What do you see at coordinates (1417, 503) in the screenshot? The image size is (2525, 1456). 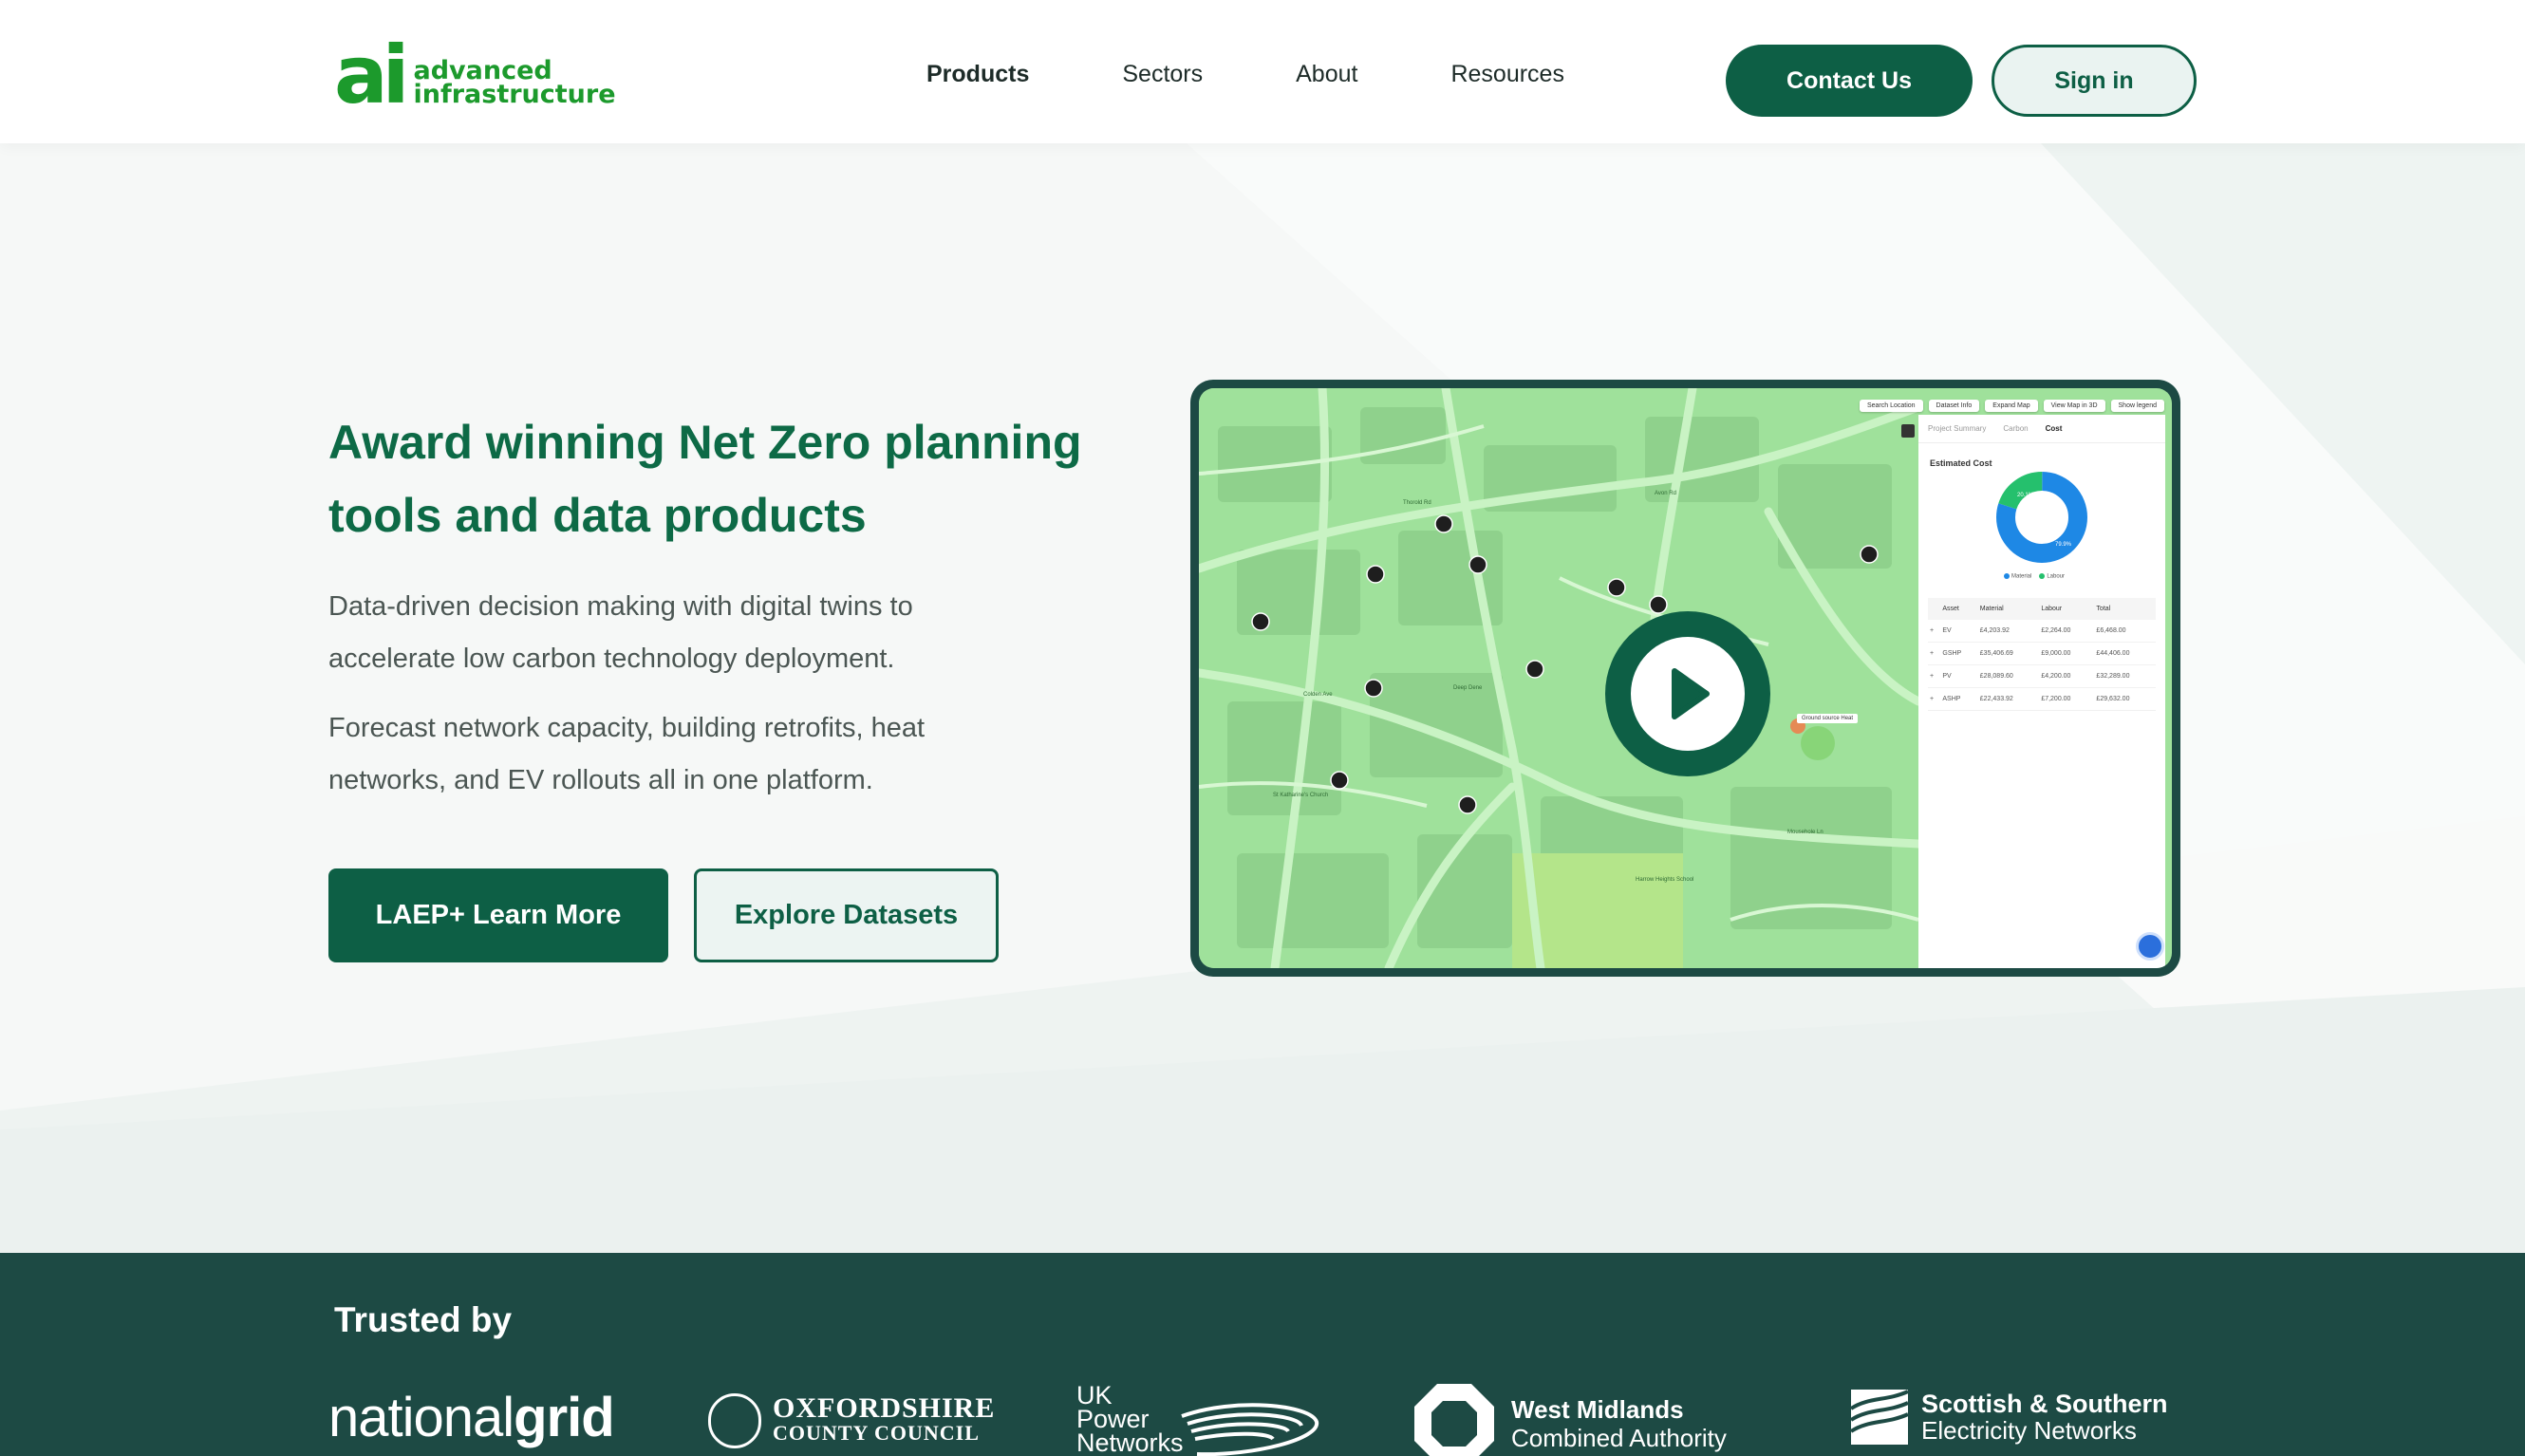 I see `map-label-road: Thorold Rd` at bounding box center [1417, 503].